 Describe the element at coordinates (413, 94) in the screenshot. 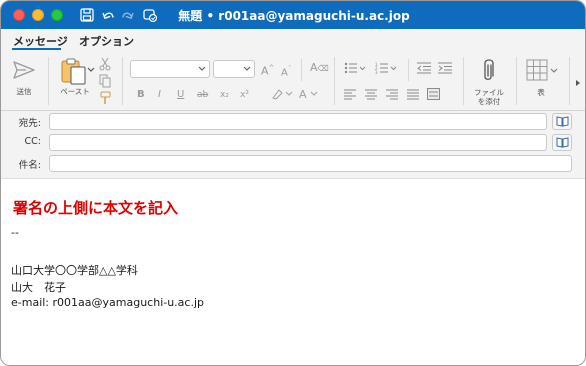

I see `justify-icon` at that location.